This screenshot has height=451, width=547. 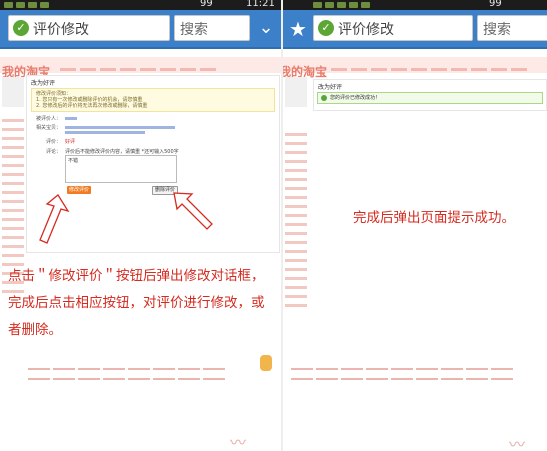 I want to click on notice-line: 2. 您修改后的评价将无法再次修改或删除，请慎重, so click(x=92, y=106).